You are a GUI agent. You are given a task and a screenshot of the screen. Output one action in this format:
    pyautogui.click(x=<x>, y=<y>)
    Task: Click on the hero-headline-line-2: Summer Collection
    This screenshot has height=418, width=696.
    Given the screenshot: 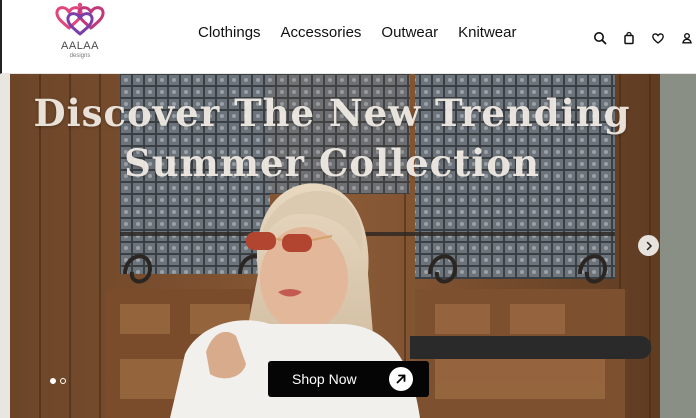 What is the action you would take?
    pyautogui.click(x=332, y=163)
    